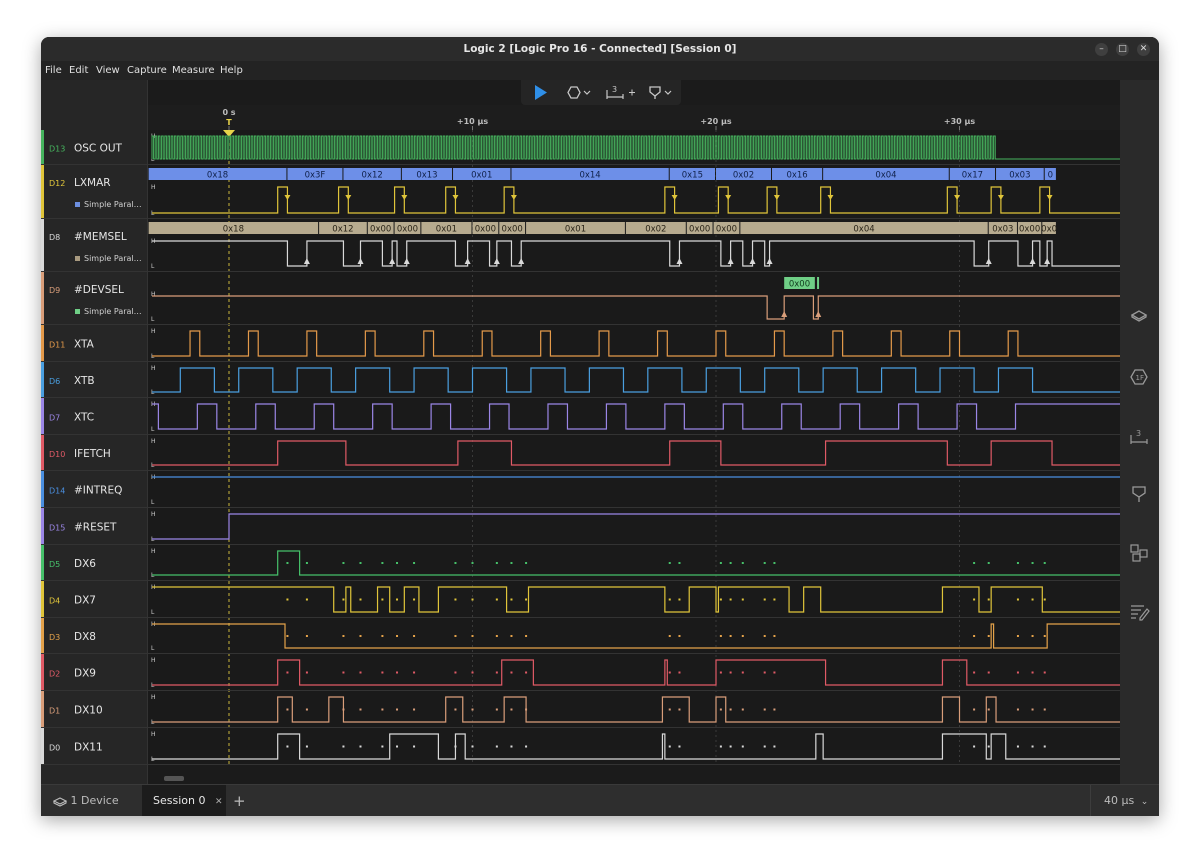  I want to click on zoom-dropdown: 40 µs ⌄, so click(1124, 800).